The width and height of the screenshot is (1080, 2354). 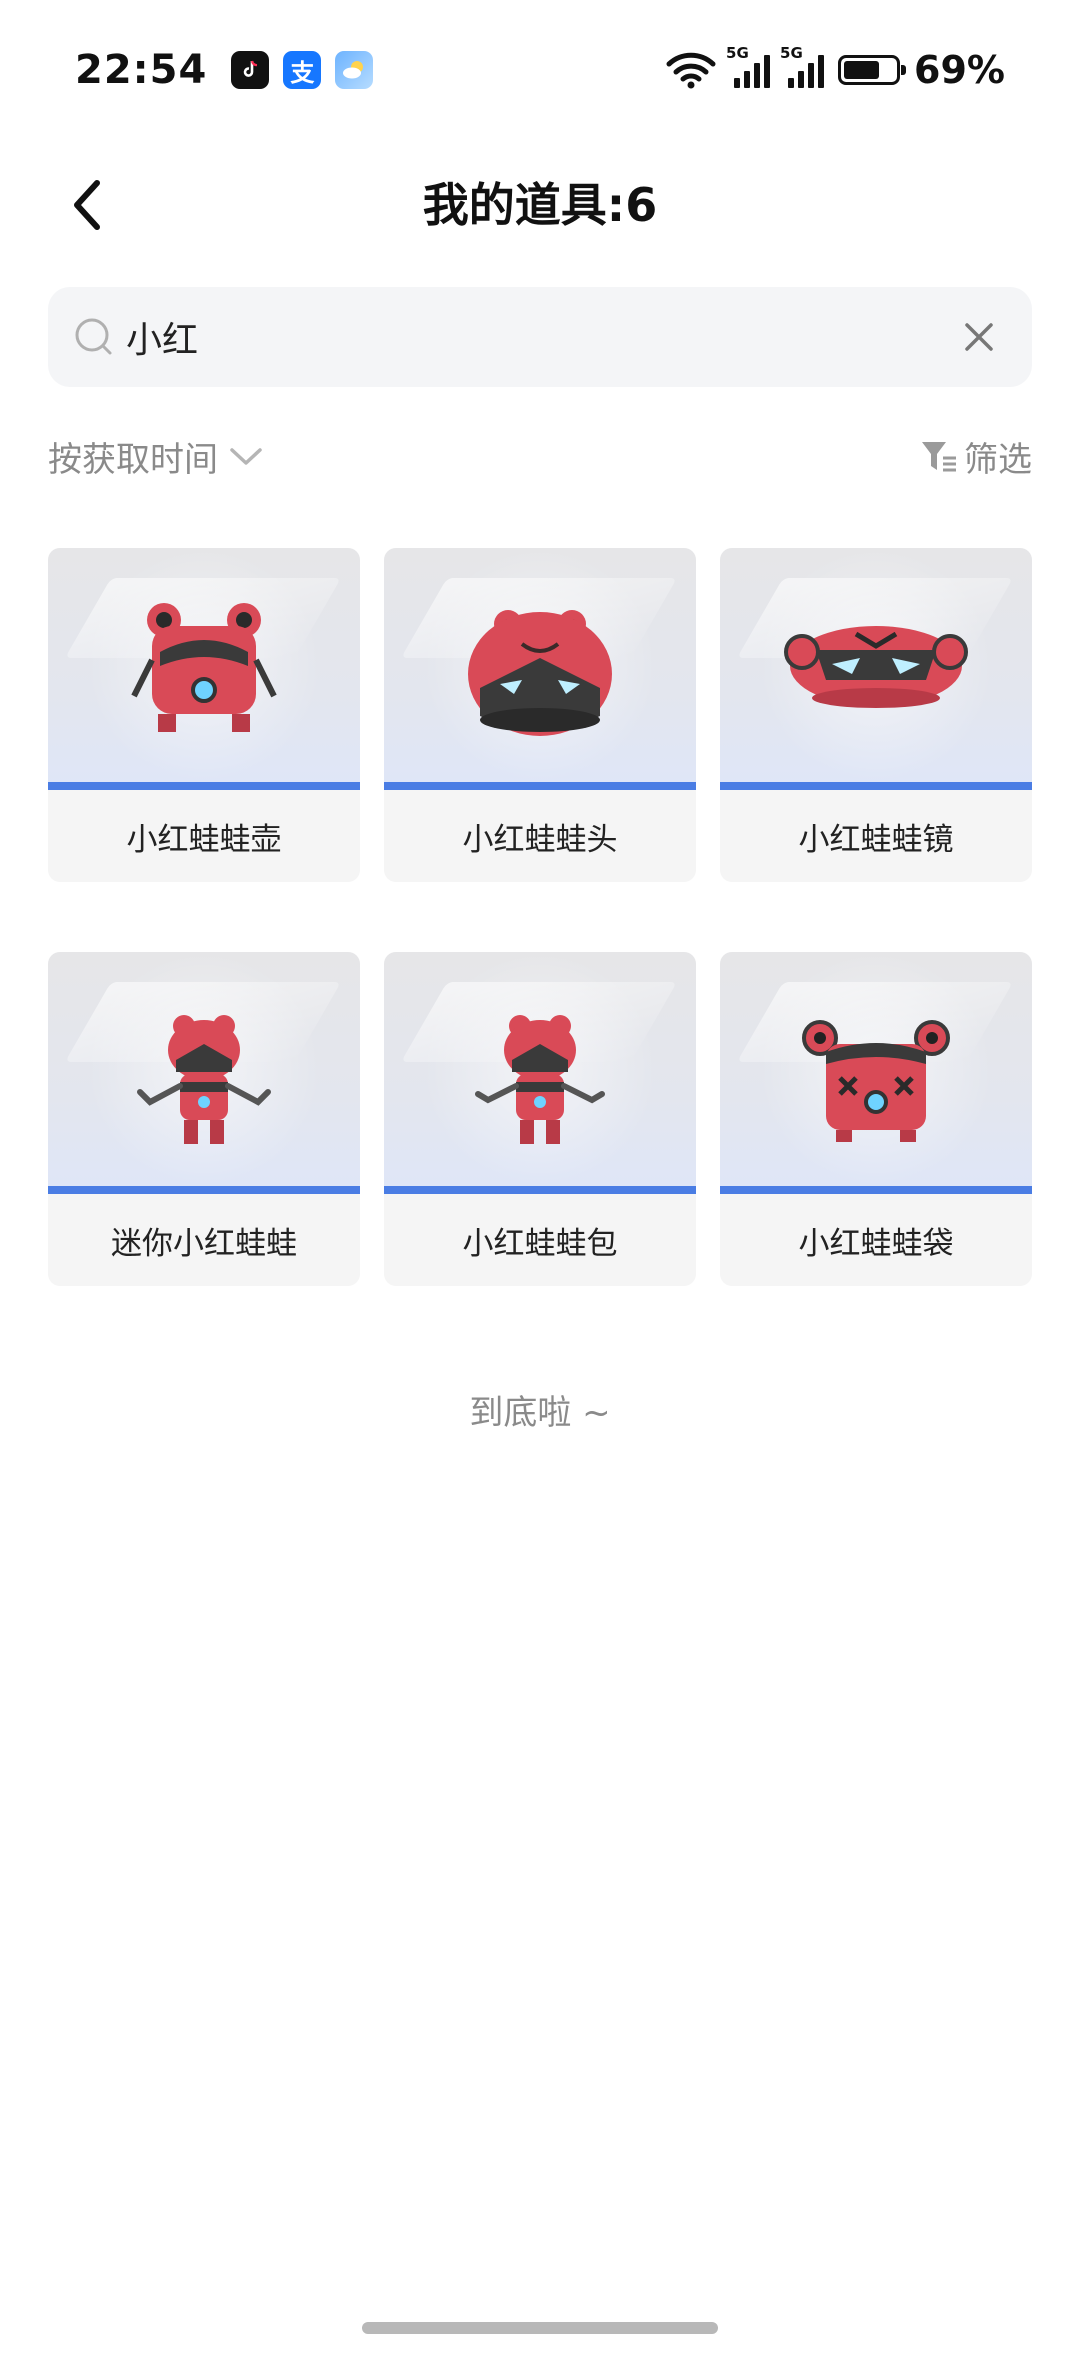 I want to click on page-title: 我的道具:6, so click(x=540, y=205).